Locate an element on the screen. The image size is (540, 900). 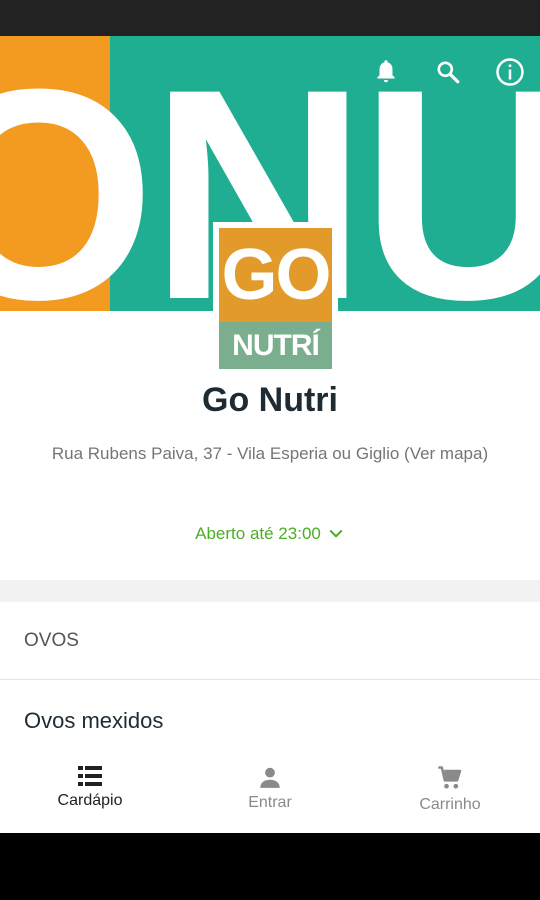
nav-carrinho: Carrinho is located at coordinates (450, 792).